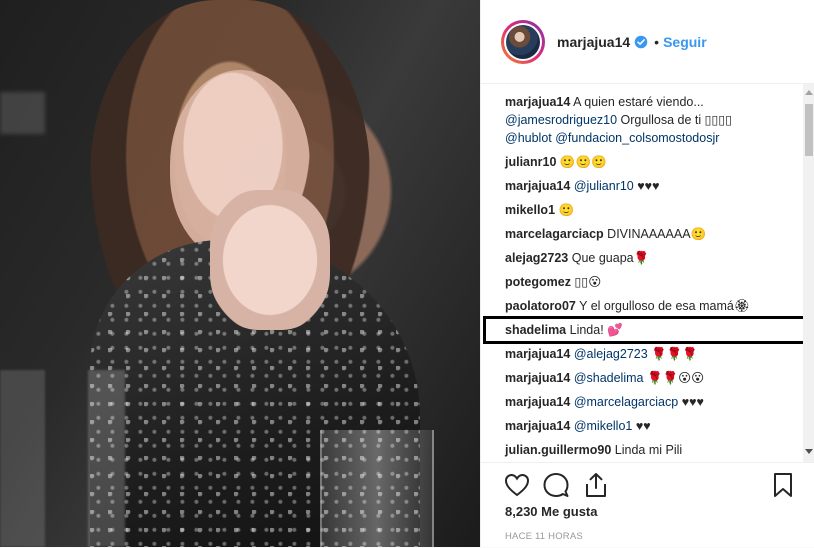  I want to click on comment-highlight-box, so click(646, 330).